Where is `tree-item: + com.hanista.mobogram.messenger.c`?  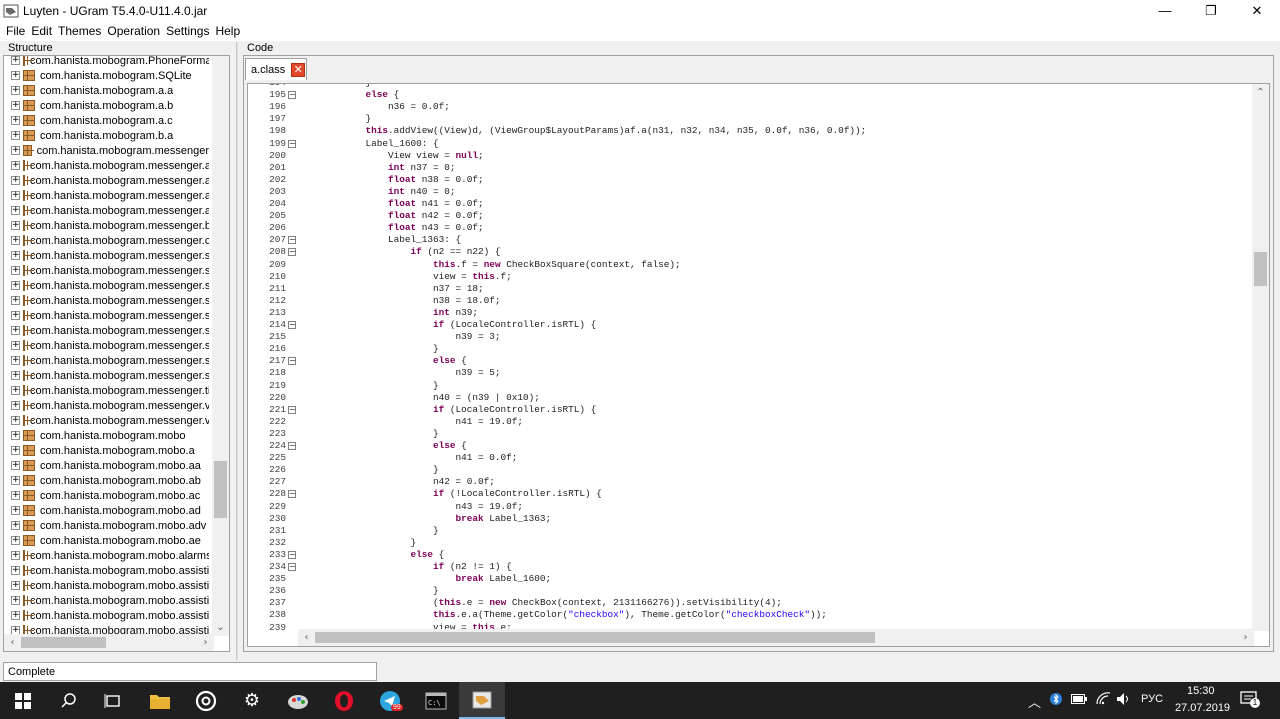 tree-item: + com.hanista.mobogram.messenger.c is located at coordinates (106, 240).